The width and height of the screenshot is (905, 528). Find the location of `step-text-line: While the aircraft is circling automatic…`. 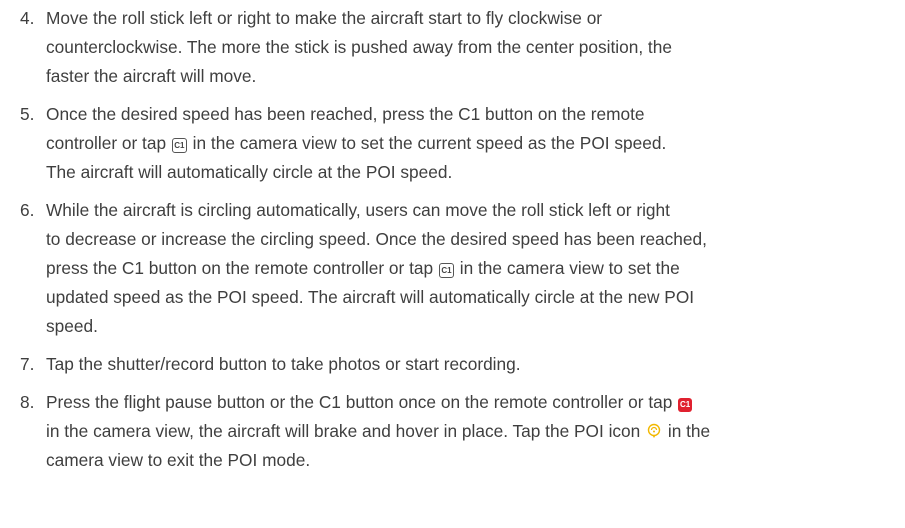

step-text-line: While the aircraft is circling automatic… is located at coordinates (358, 210).